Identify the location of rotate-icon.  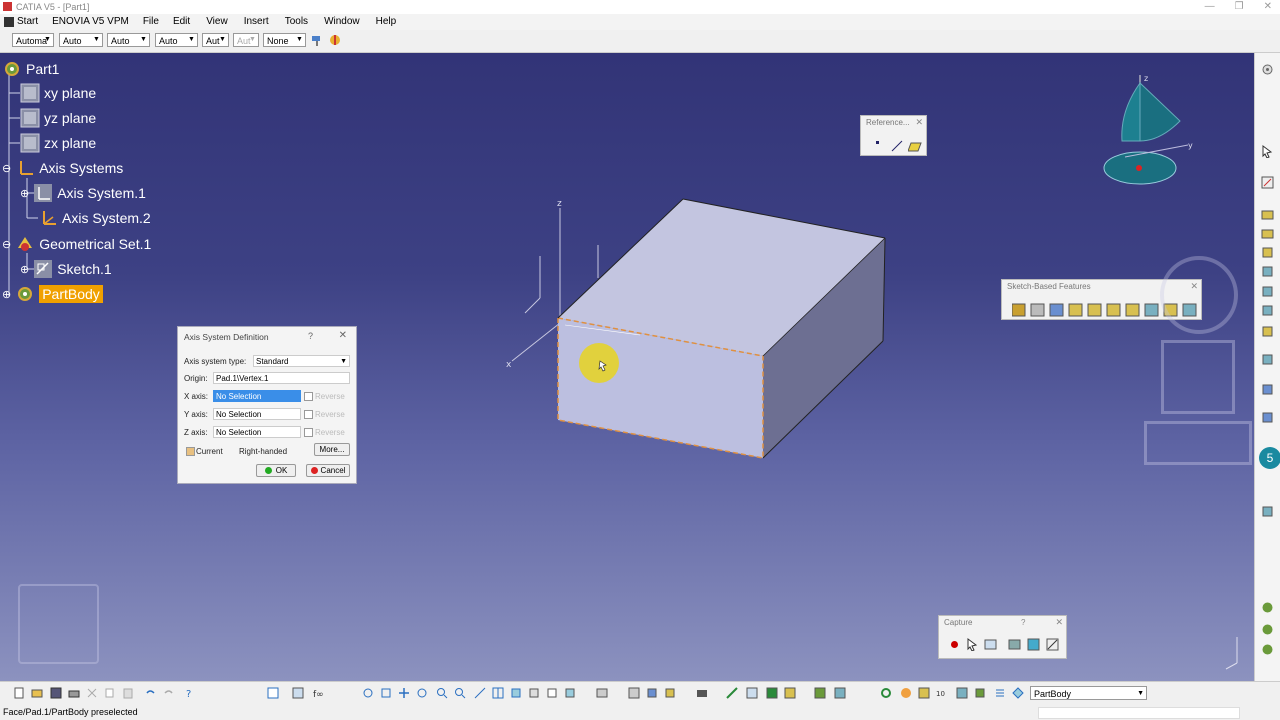
(422, 693).